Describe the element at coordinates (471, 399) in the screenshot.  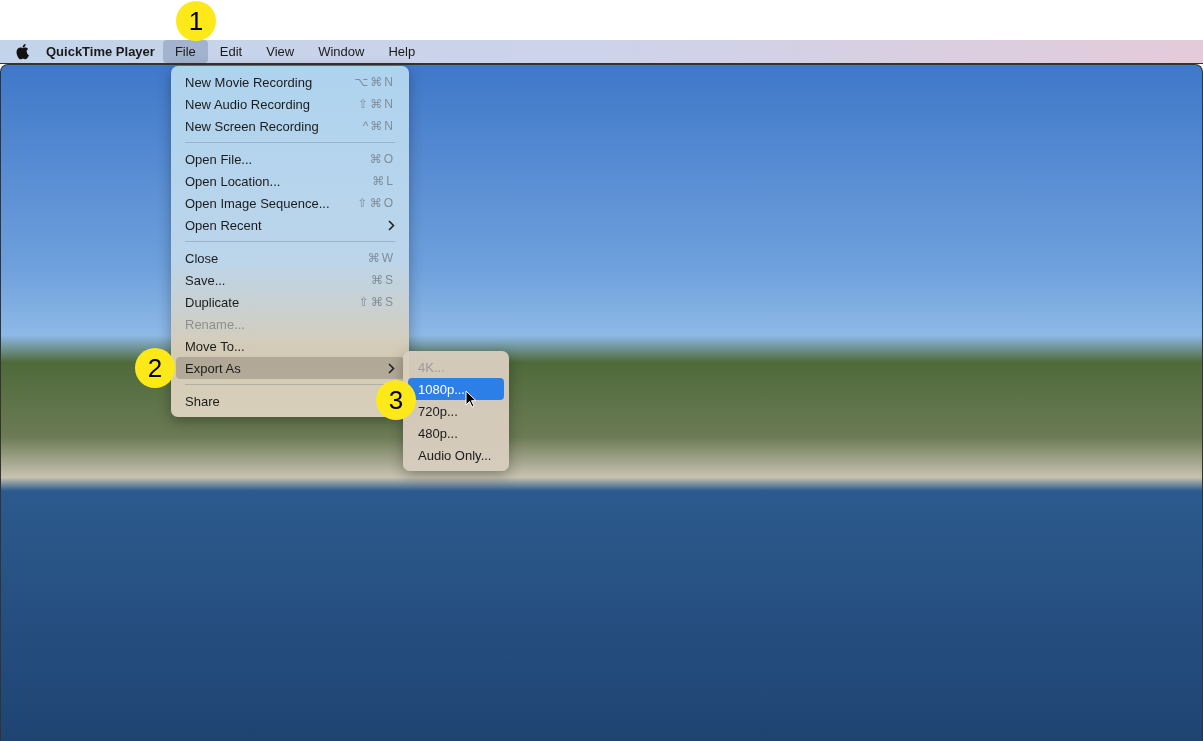
I see `cursor-arrow-icon` at that location.